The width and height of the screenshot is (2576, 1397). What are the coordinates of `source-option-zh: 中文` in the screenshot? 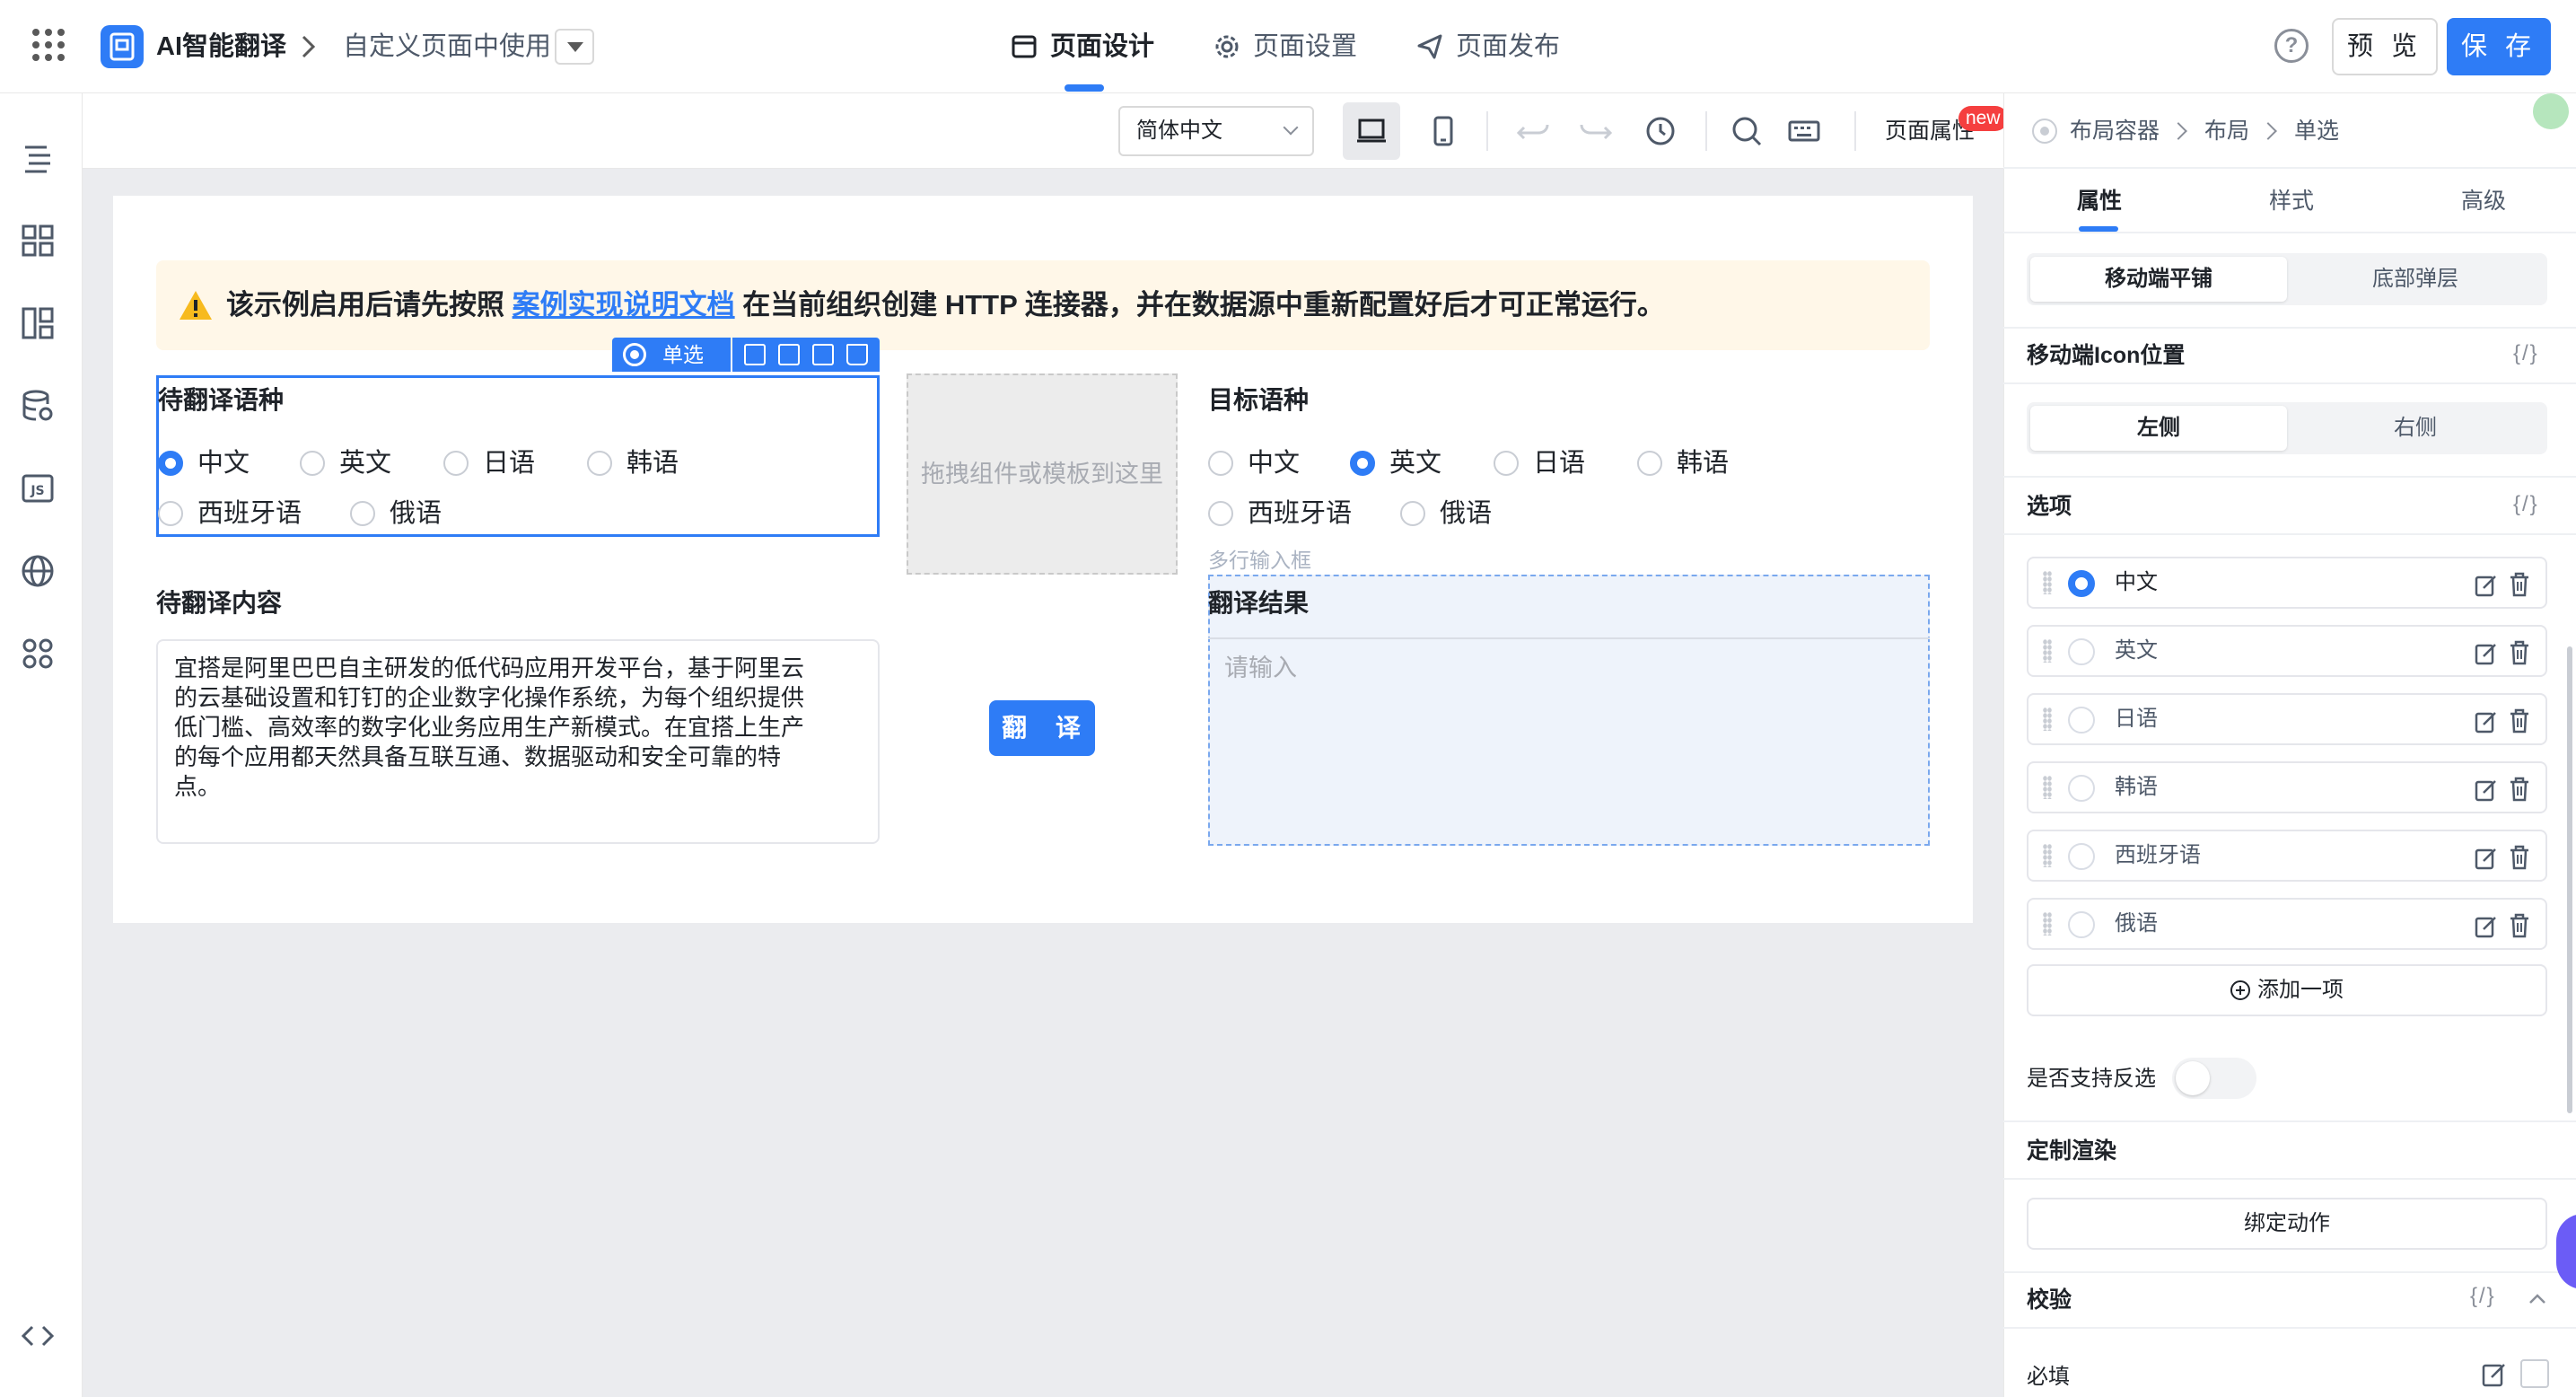 It's located at (204, 463).